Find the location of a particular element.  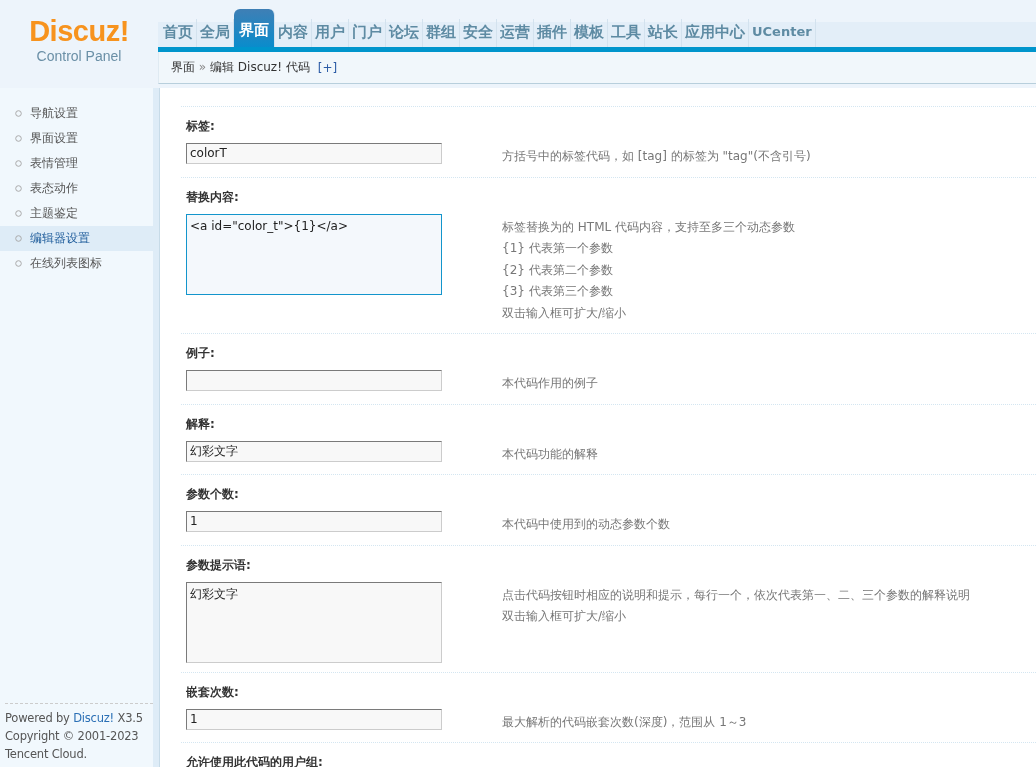

field-hint: 点击代码按钮时相应的说明和提示，每行一个，依次代表第一、二、三个参数的解释说明 is located at coordinates (736, 595).